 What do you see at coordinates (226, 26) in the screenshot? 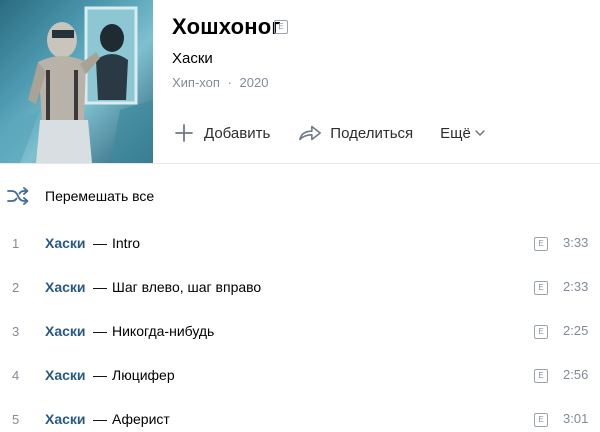
I see `album-title: Хошхоног` at bounding box center [226, 26].